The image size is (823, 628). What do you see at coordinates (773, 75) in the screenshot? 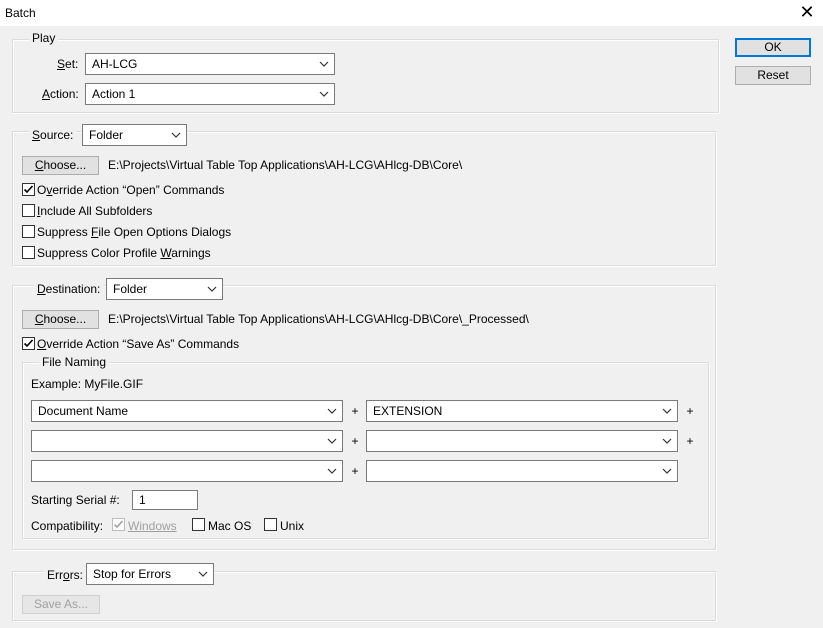
I see `reset-button: Reset` at bounding box center [773, 75].